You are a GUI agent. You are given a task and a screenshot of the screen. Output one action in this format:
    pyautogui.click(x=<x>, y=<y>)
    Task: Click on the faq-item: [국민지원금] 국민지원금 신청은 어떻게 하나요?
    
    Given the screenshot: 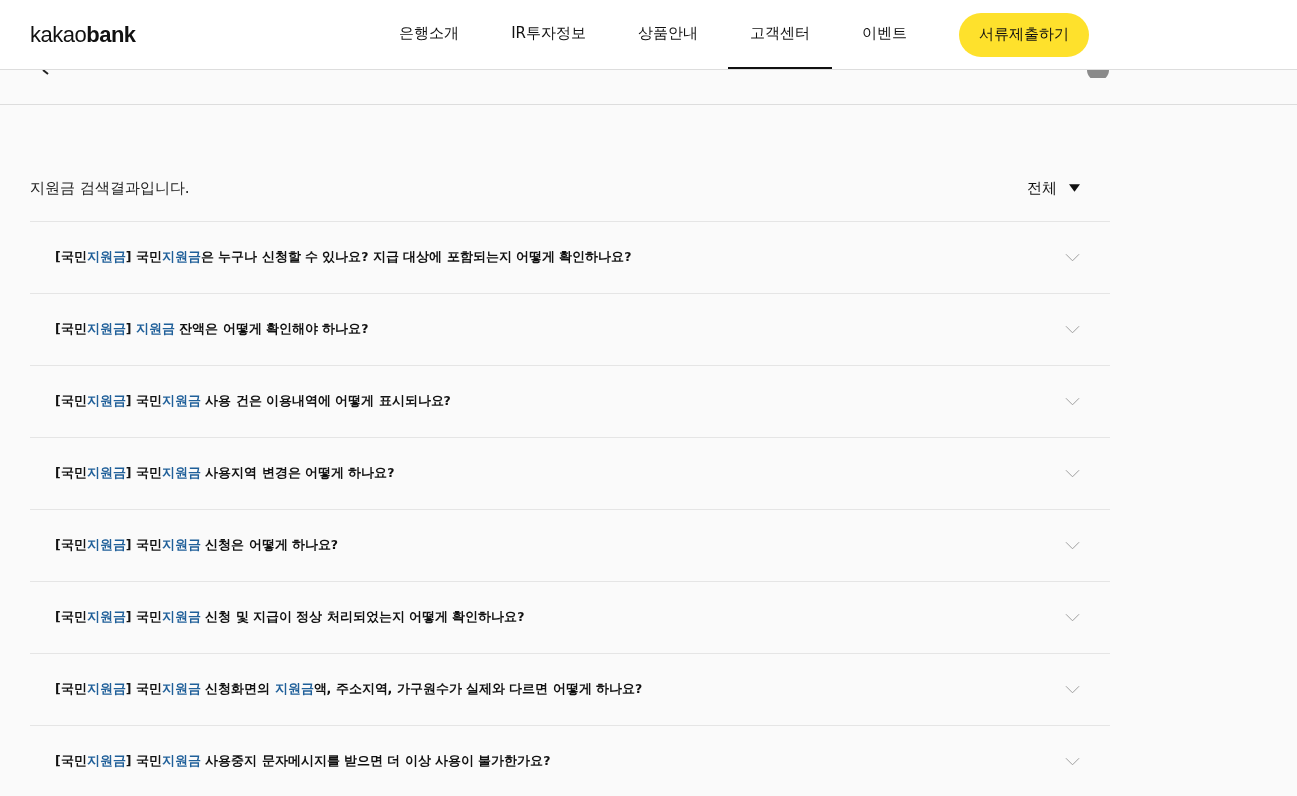 What is the action you would take?
    pyautogui.click(x=570, y=546)
    